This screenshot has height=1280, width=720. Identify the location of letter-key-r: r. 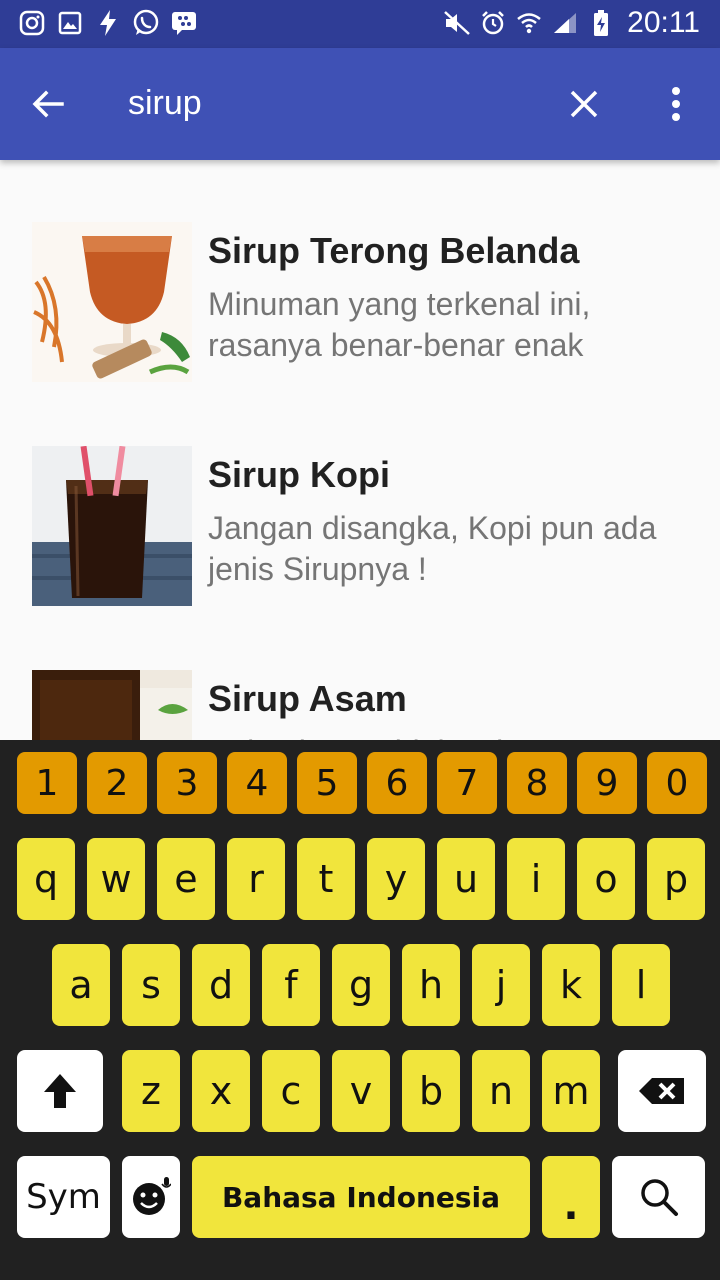
(256, 879).